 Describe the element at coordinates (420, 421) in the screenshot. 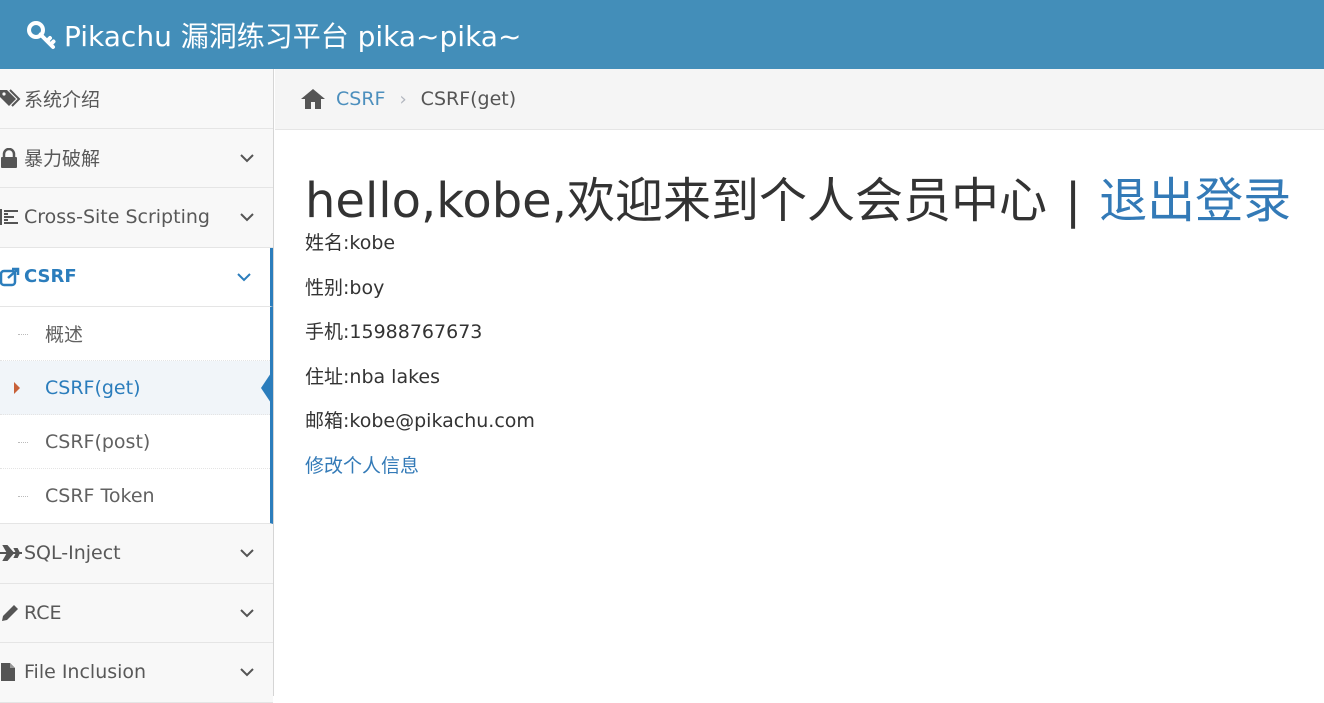

I see `profile-email: 邮箱:kobe@pikachu.com` at that location.